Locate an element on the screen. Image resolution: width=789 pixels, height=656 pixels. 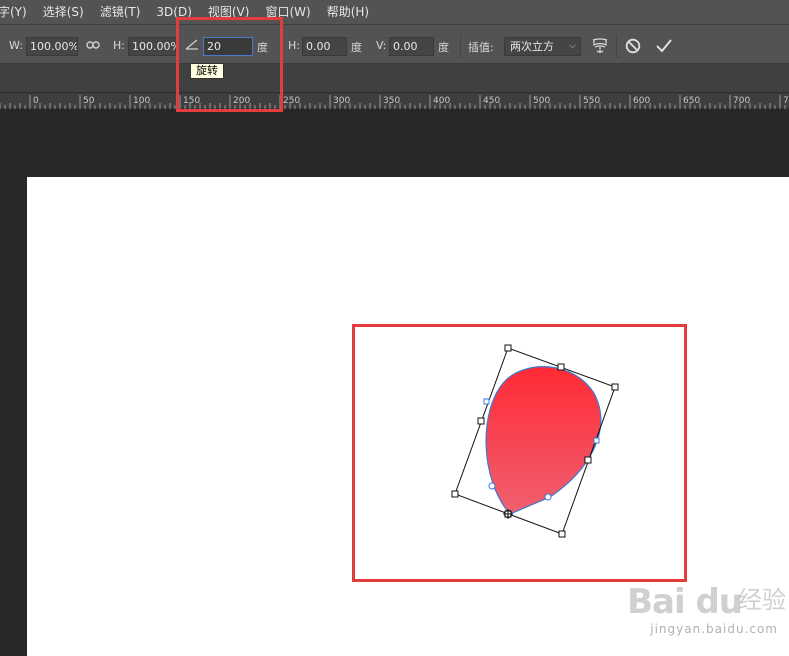
rotate-tooltip: 旋转 is located at coordinates (207, 71).